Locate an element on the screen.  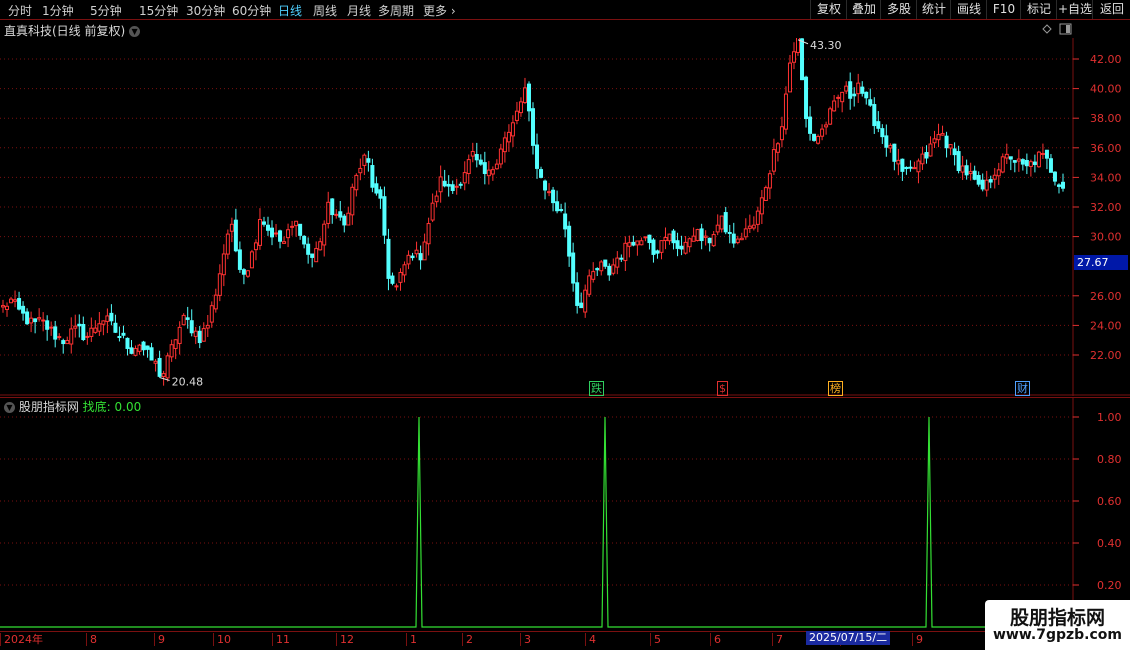
timeframe-tab-6: 日线 is located at coordinates (290, 10).